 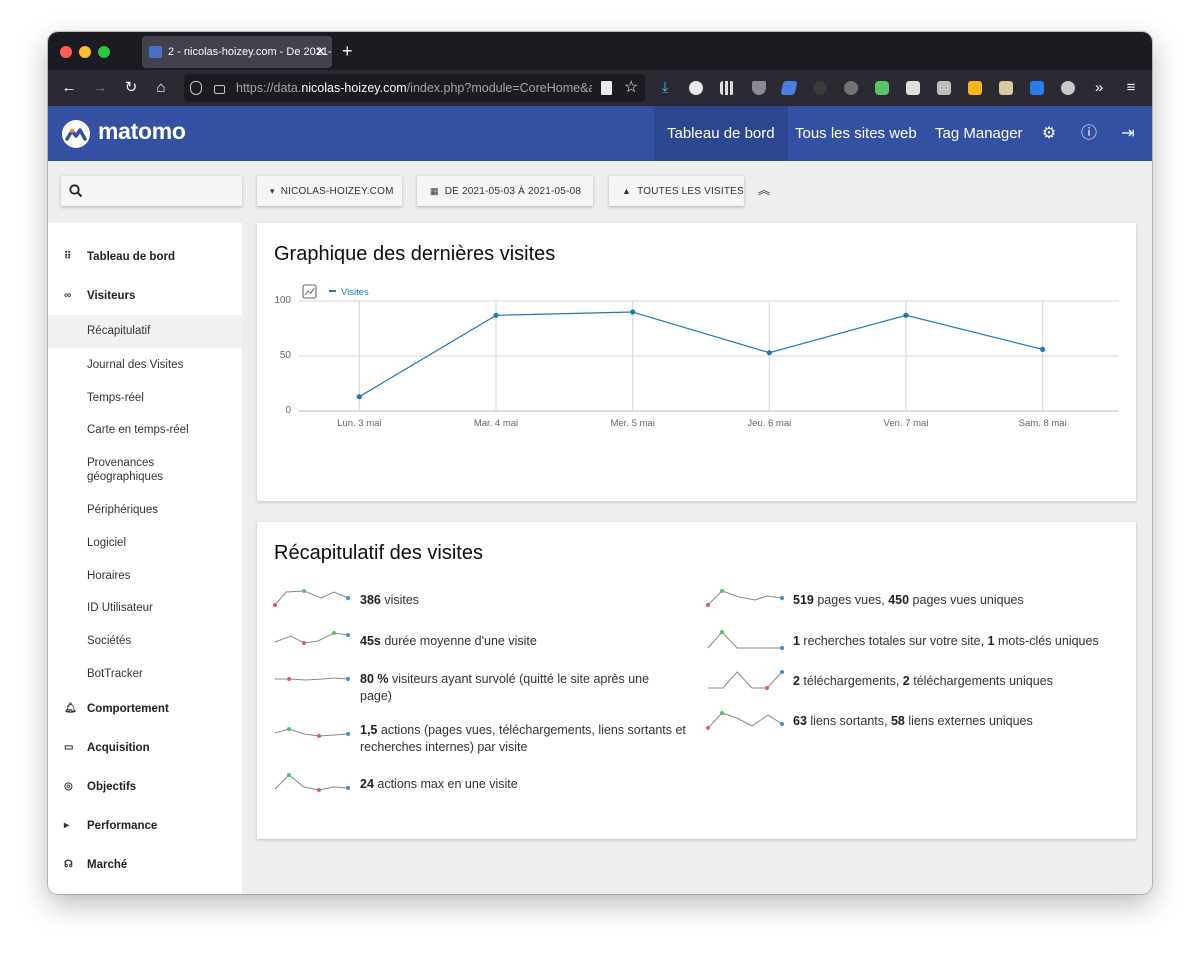 I want to click on caret-right-icon: ▸, so click(x=67, y=825).